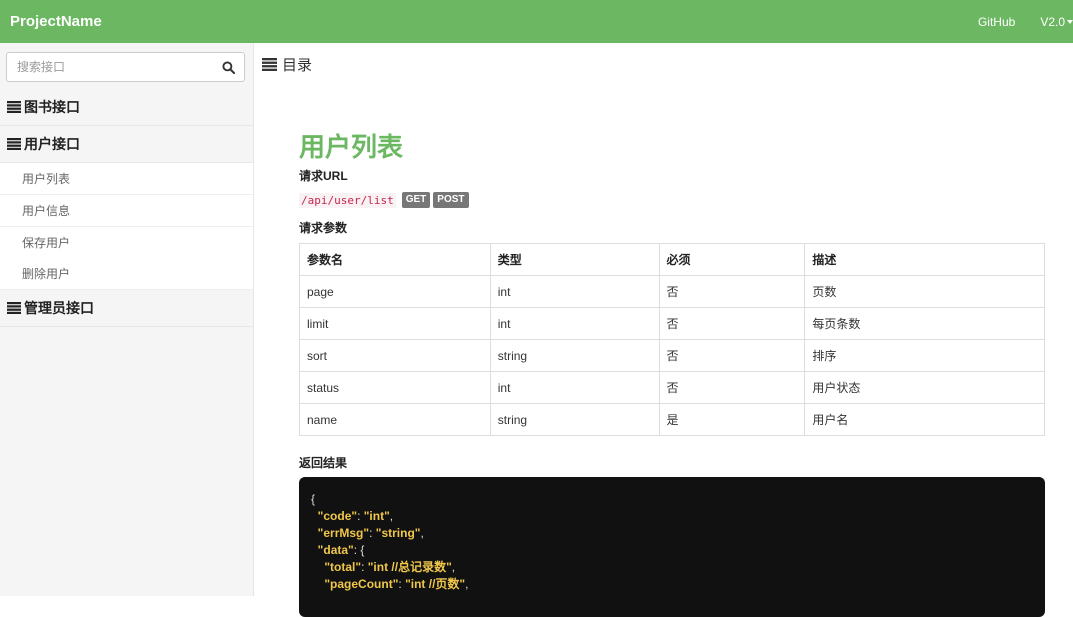 The image size is (1073, 617). What do you see at coordinates (416, 200) in the screenshot?
I see `method-badge-get: GET` at bounding box center [416, 200].